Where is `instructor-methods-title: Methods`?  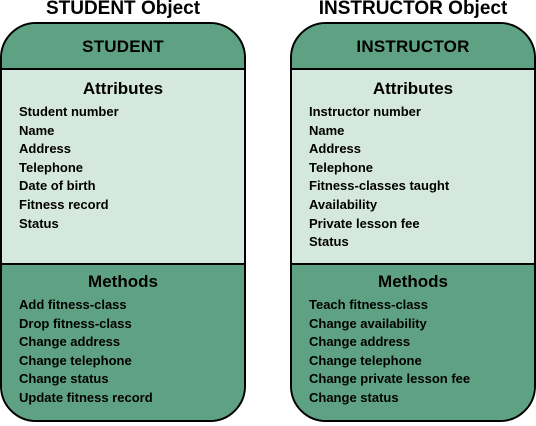 instructor-methods-title: Methods is located at coordinates (413, 281).